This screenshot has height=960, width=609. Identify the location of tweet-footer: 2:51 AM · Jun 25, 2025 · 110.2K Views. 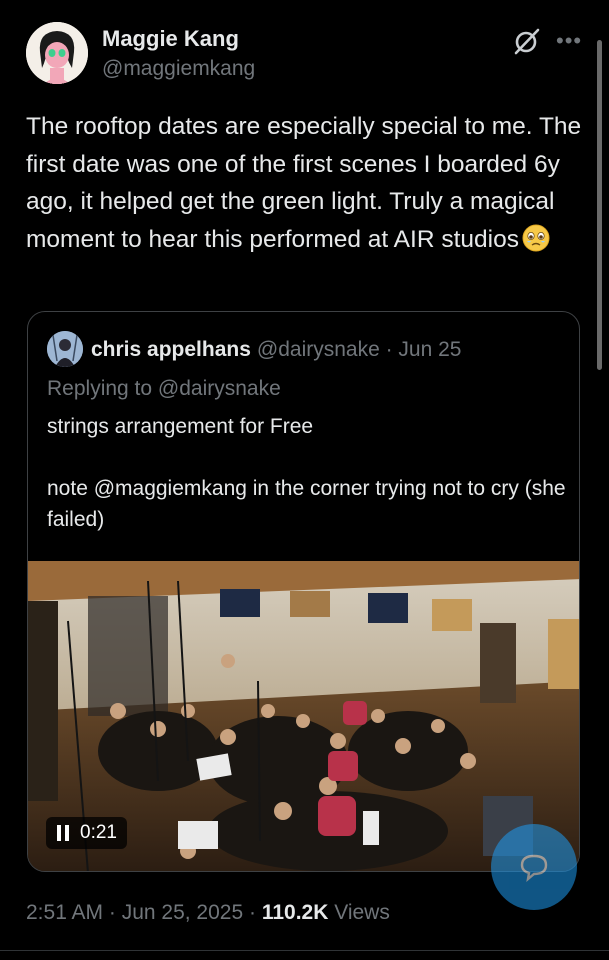
(208, 913).